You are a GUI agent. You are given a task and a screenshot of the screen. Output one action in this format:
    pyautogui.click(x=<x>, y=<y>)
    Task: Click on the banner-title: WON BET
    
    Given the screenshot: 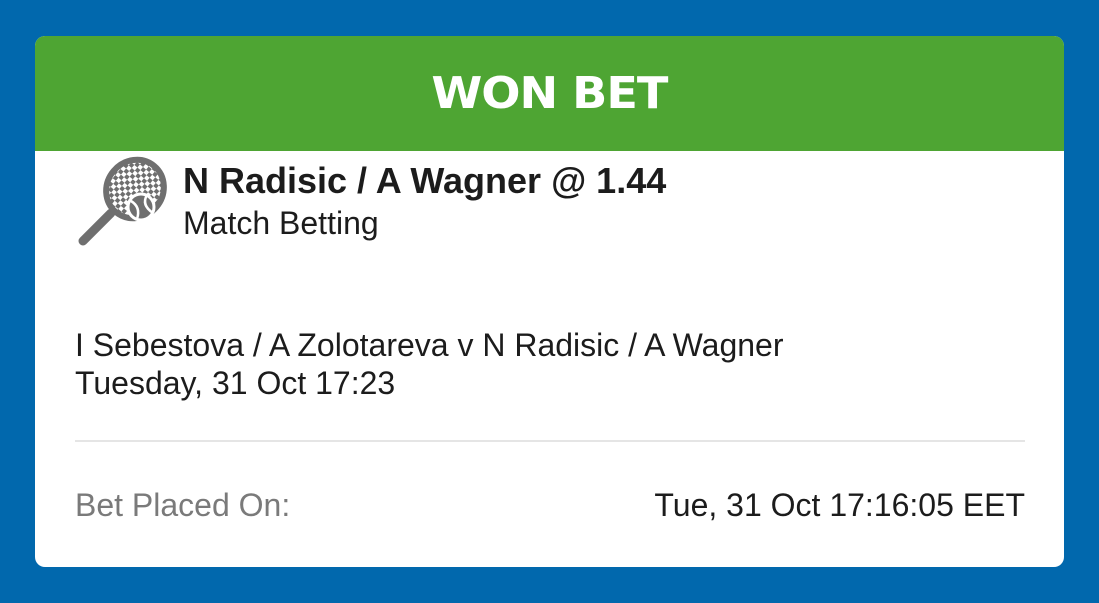 What is the action you would take?
    pyautogui.click(x=550, y=93)
    